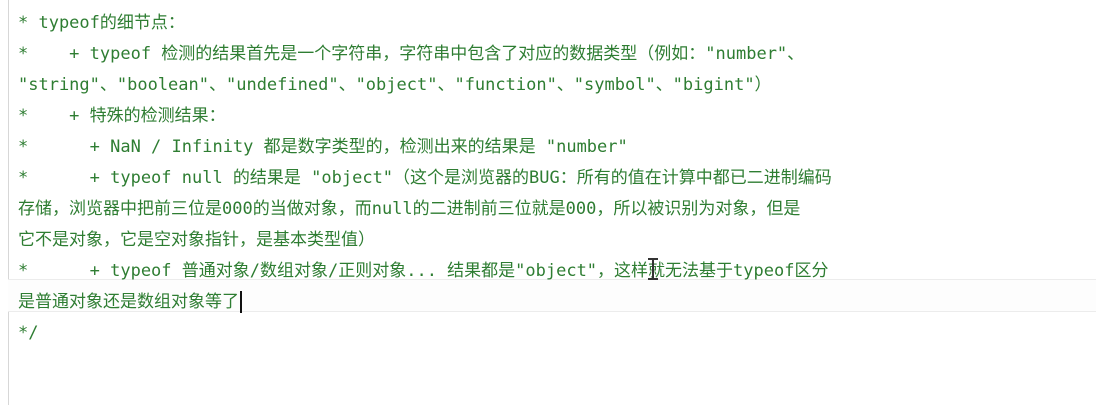  Describe the element at coordinates (101, 23) in the screenshot. I see `code-line-1: * typeof的细节点：` at that location.